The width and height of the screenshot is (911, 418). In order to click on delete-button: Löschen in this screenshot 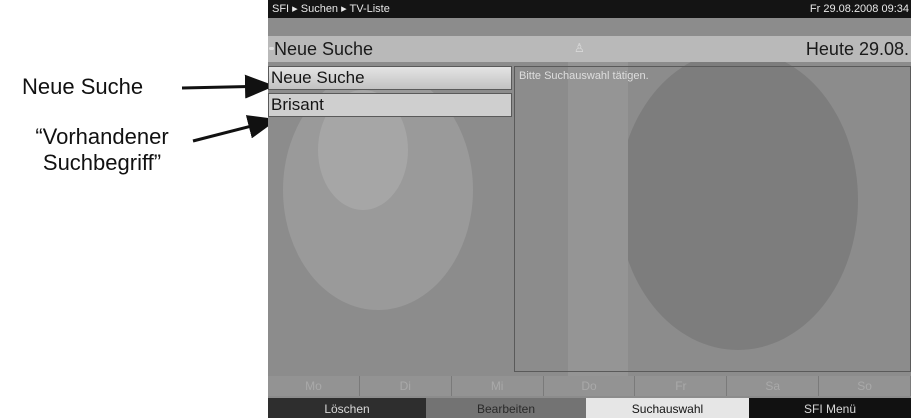, I will do `click(347, 408)`.